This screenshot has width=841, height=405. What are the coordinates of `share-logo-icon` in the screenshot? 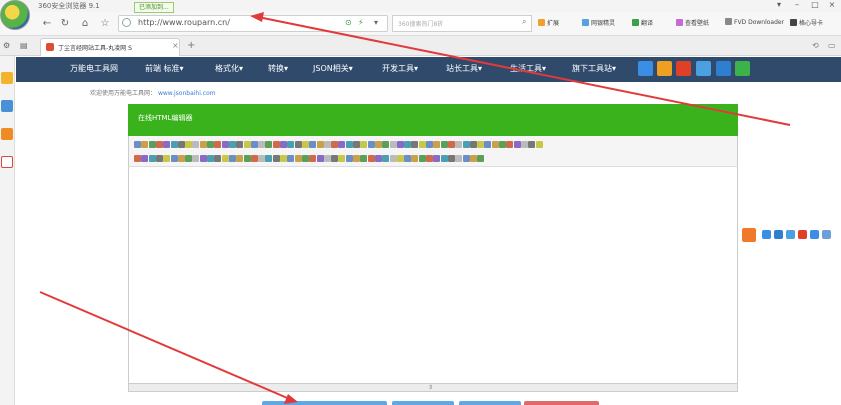 It's located at (749, 235).